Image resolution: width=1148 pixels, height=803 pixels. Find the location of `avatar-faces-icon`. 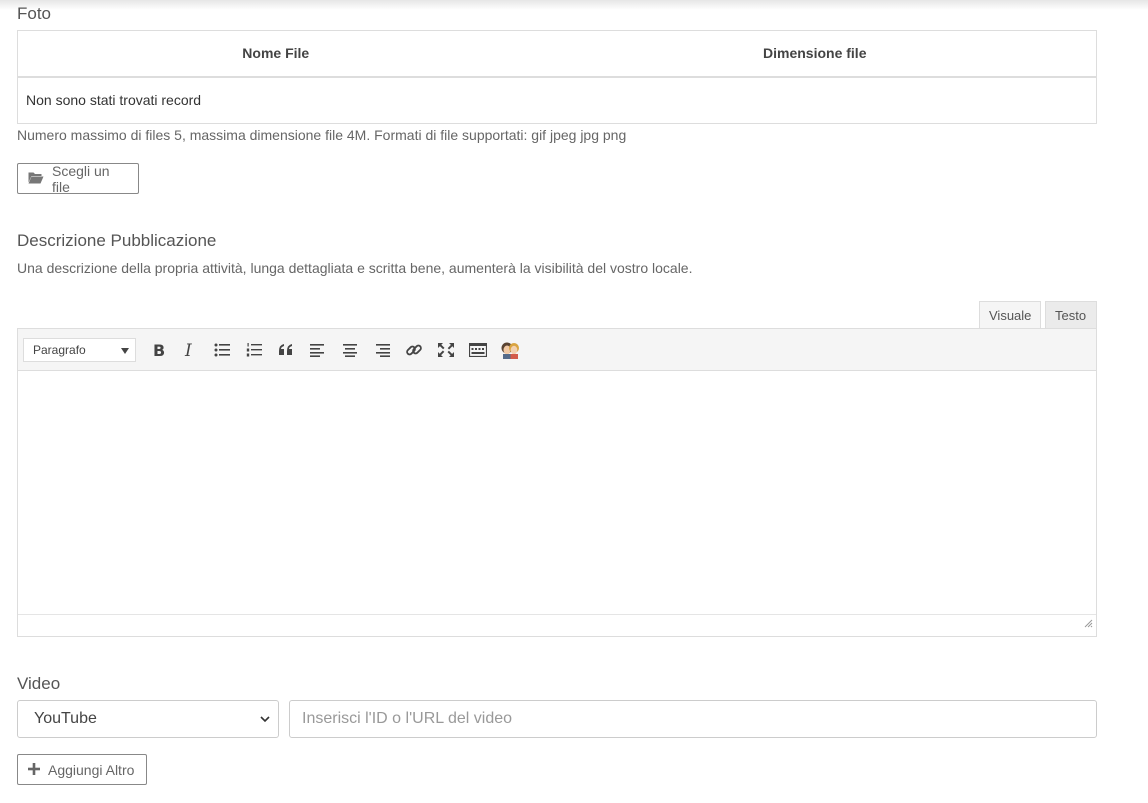

avatar-faces-icon is located at coordinates (510, 350).